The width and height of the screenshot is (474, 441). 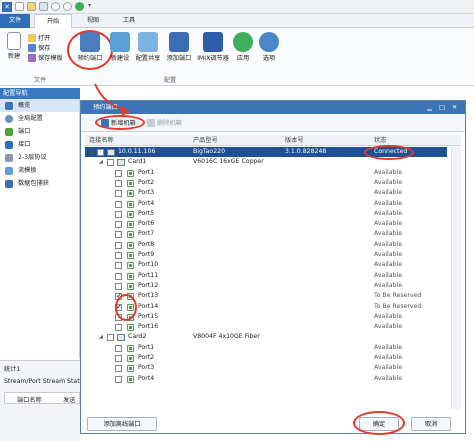 I want to click on delete-device-button: 删除机箱, so click(x=164, y=122).